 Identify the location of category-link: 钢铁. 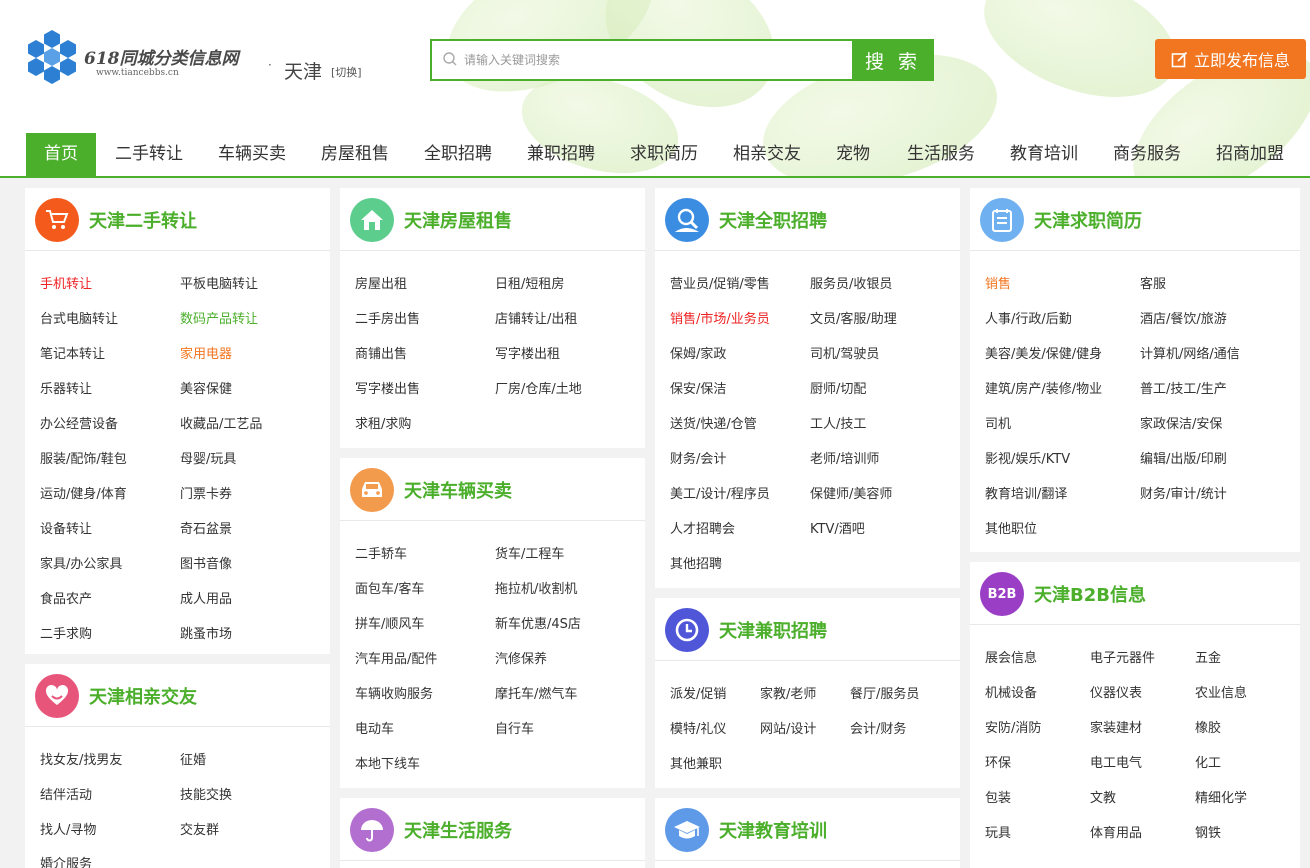
(1208, 831).